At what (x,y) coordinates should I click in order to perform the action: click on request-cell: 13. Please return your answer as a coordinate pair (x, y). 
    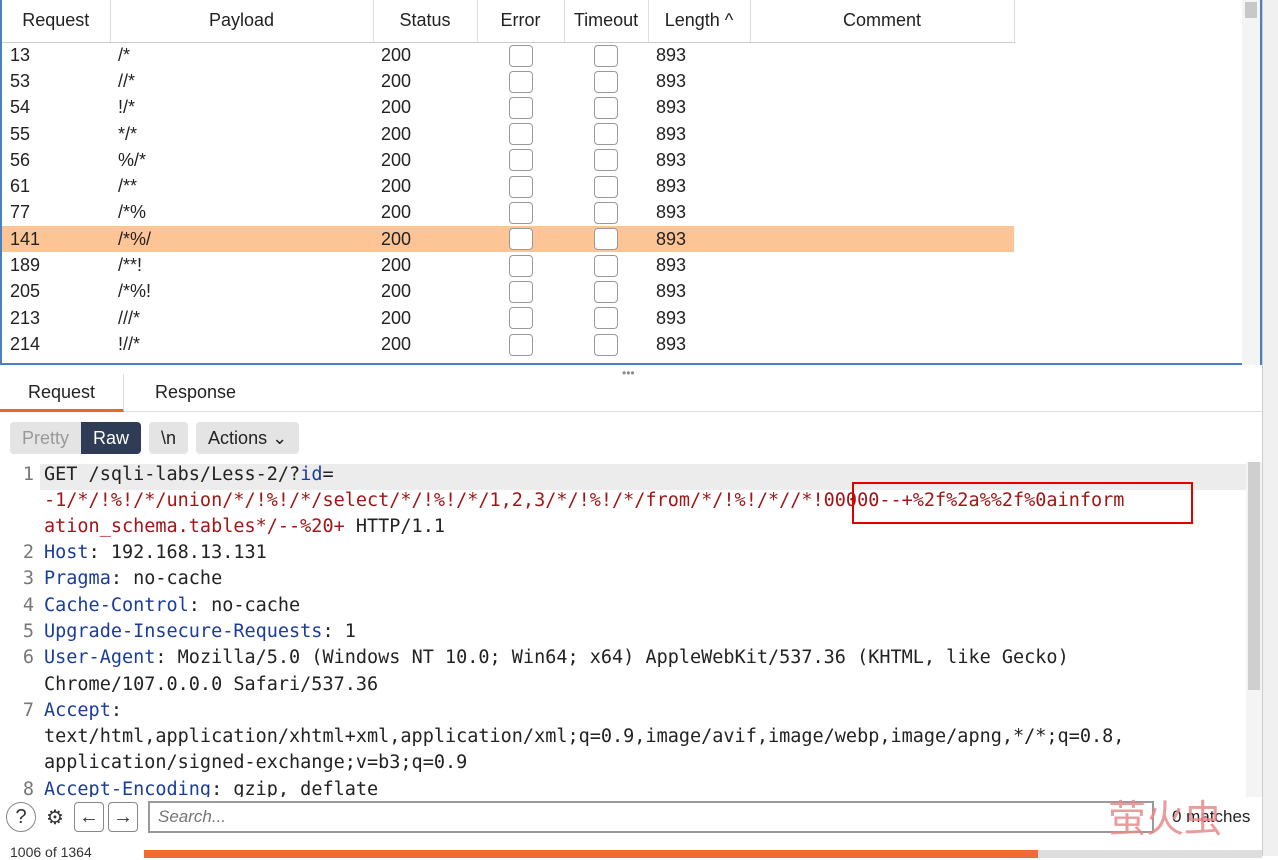
    Looking at the image, I should click on (20, 54).